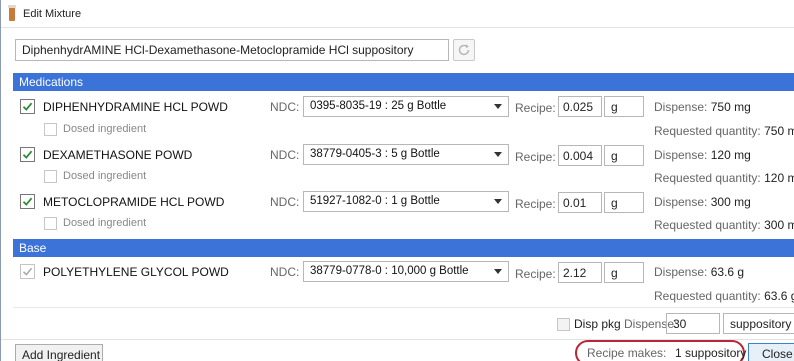  Describe the element at coordinates (375, 201) in the screenshot. I see `ndc-value: 51927-1082-0 : 1 g Bottle` at that location.